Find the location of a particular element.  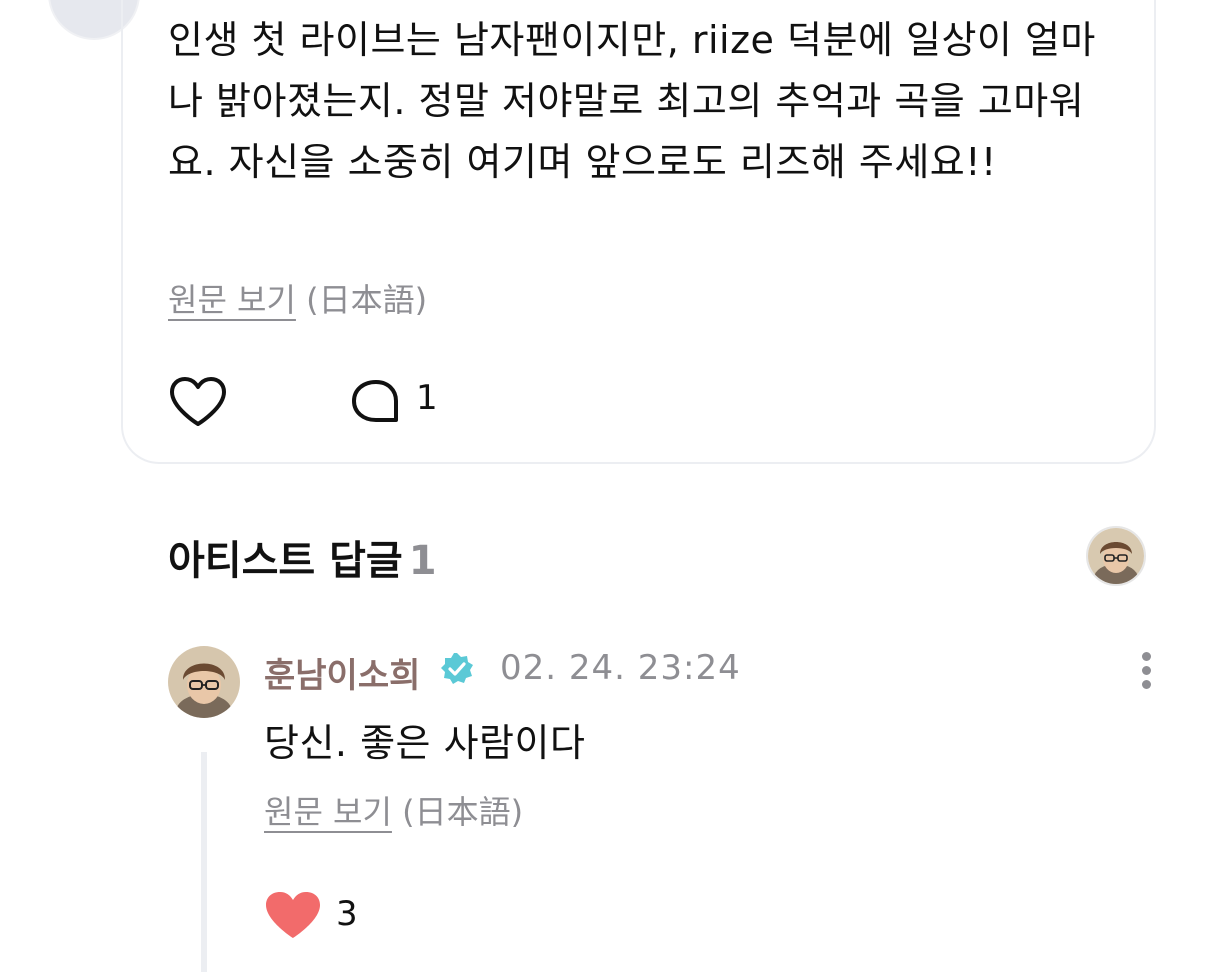

artist-replies-heading: 아티스트 답글 1 is located at coordinates (302, 557).